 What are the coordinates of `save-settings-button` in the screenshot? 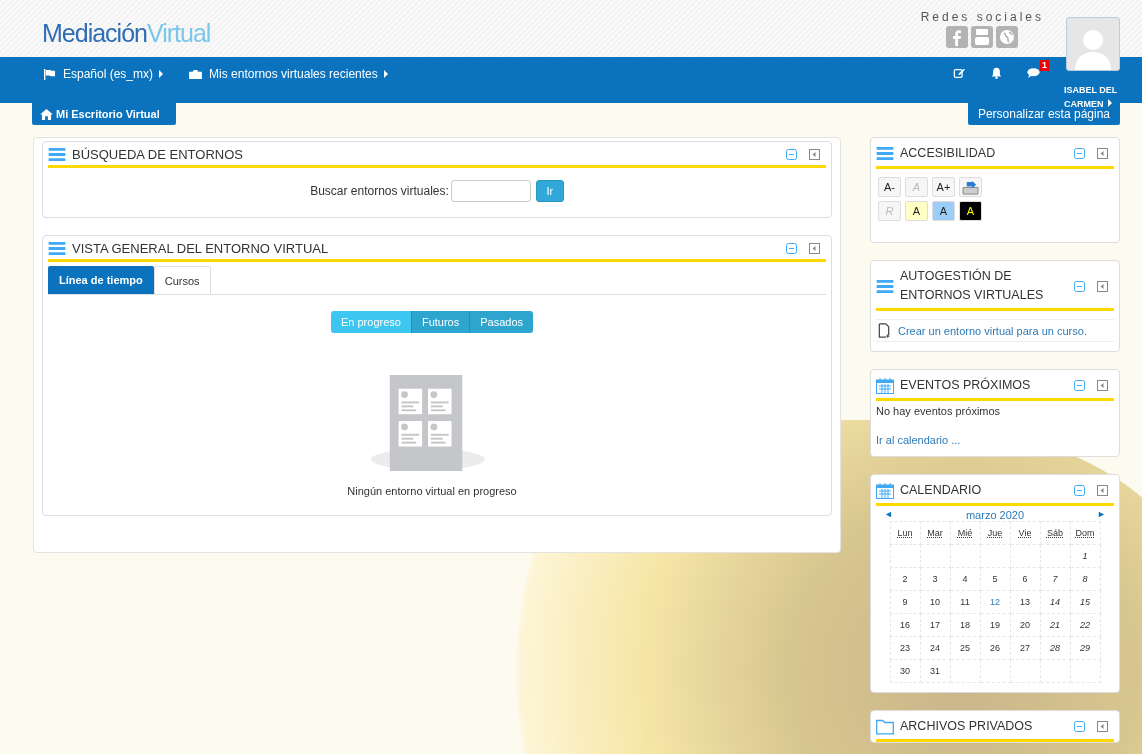 It's located at (970, 187).